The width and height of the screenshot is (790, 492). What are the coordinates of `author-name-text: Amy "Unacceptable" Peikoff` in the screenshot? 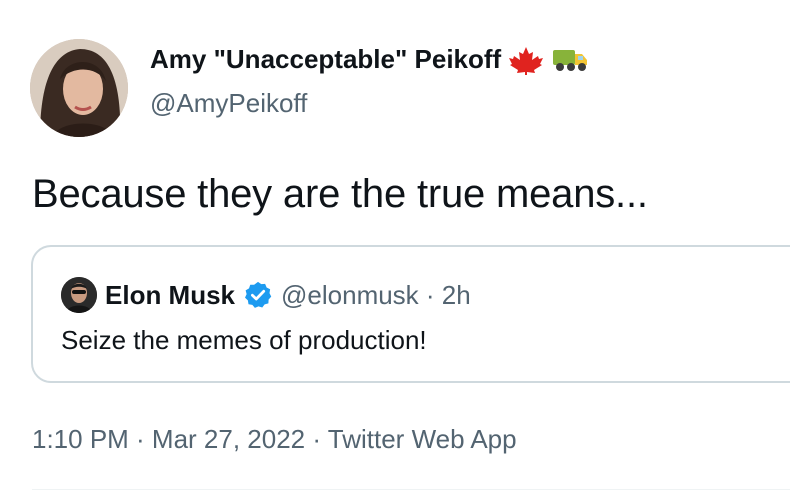 It's located at (326, 59).